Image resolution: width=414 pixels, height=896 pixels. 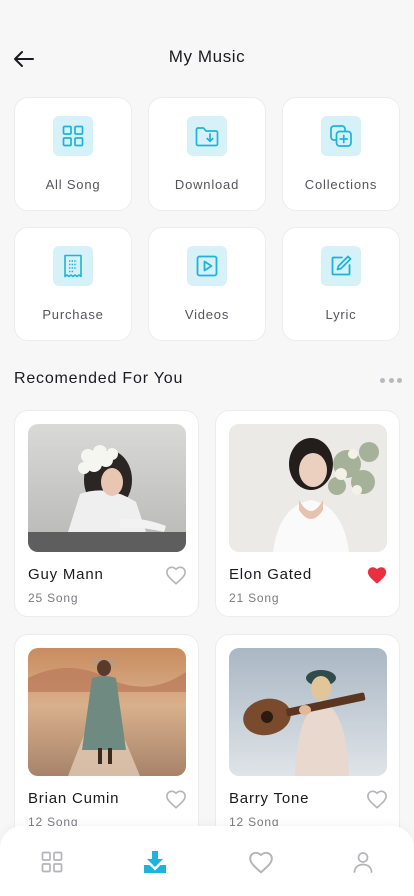 What do you see at coordinates (73, 266) in the screenshot?
I see `receipt-icon` at bounding box center [73, 266].